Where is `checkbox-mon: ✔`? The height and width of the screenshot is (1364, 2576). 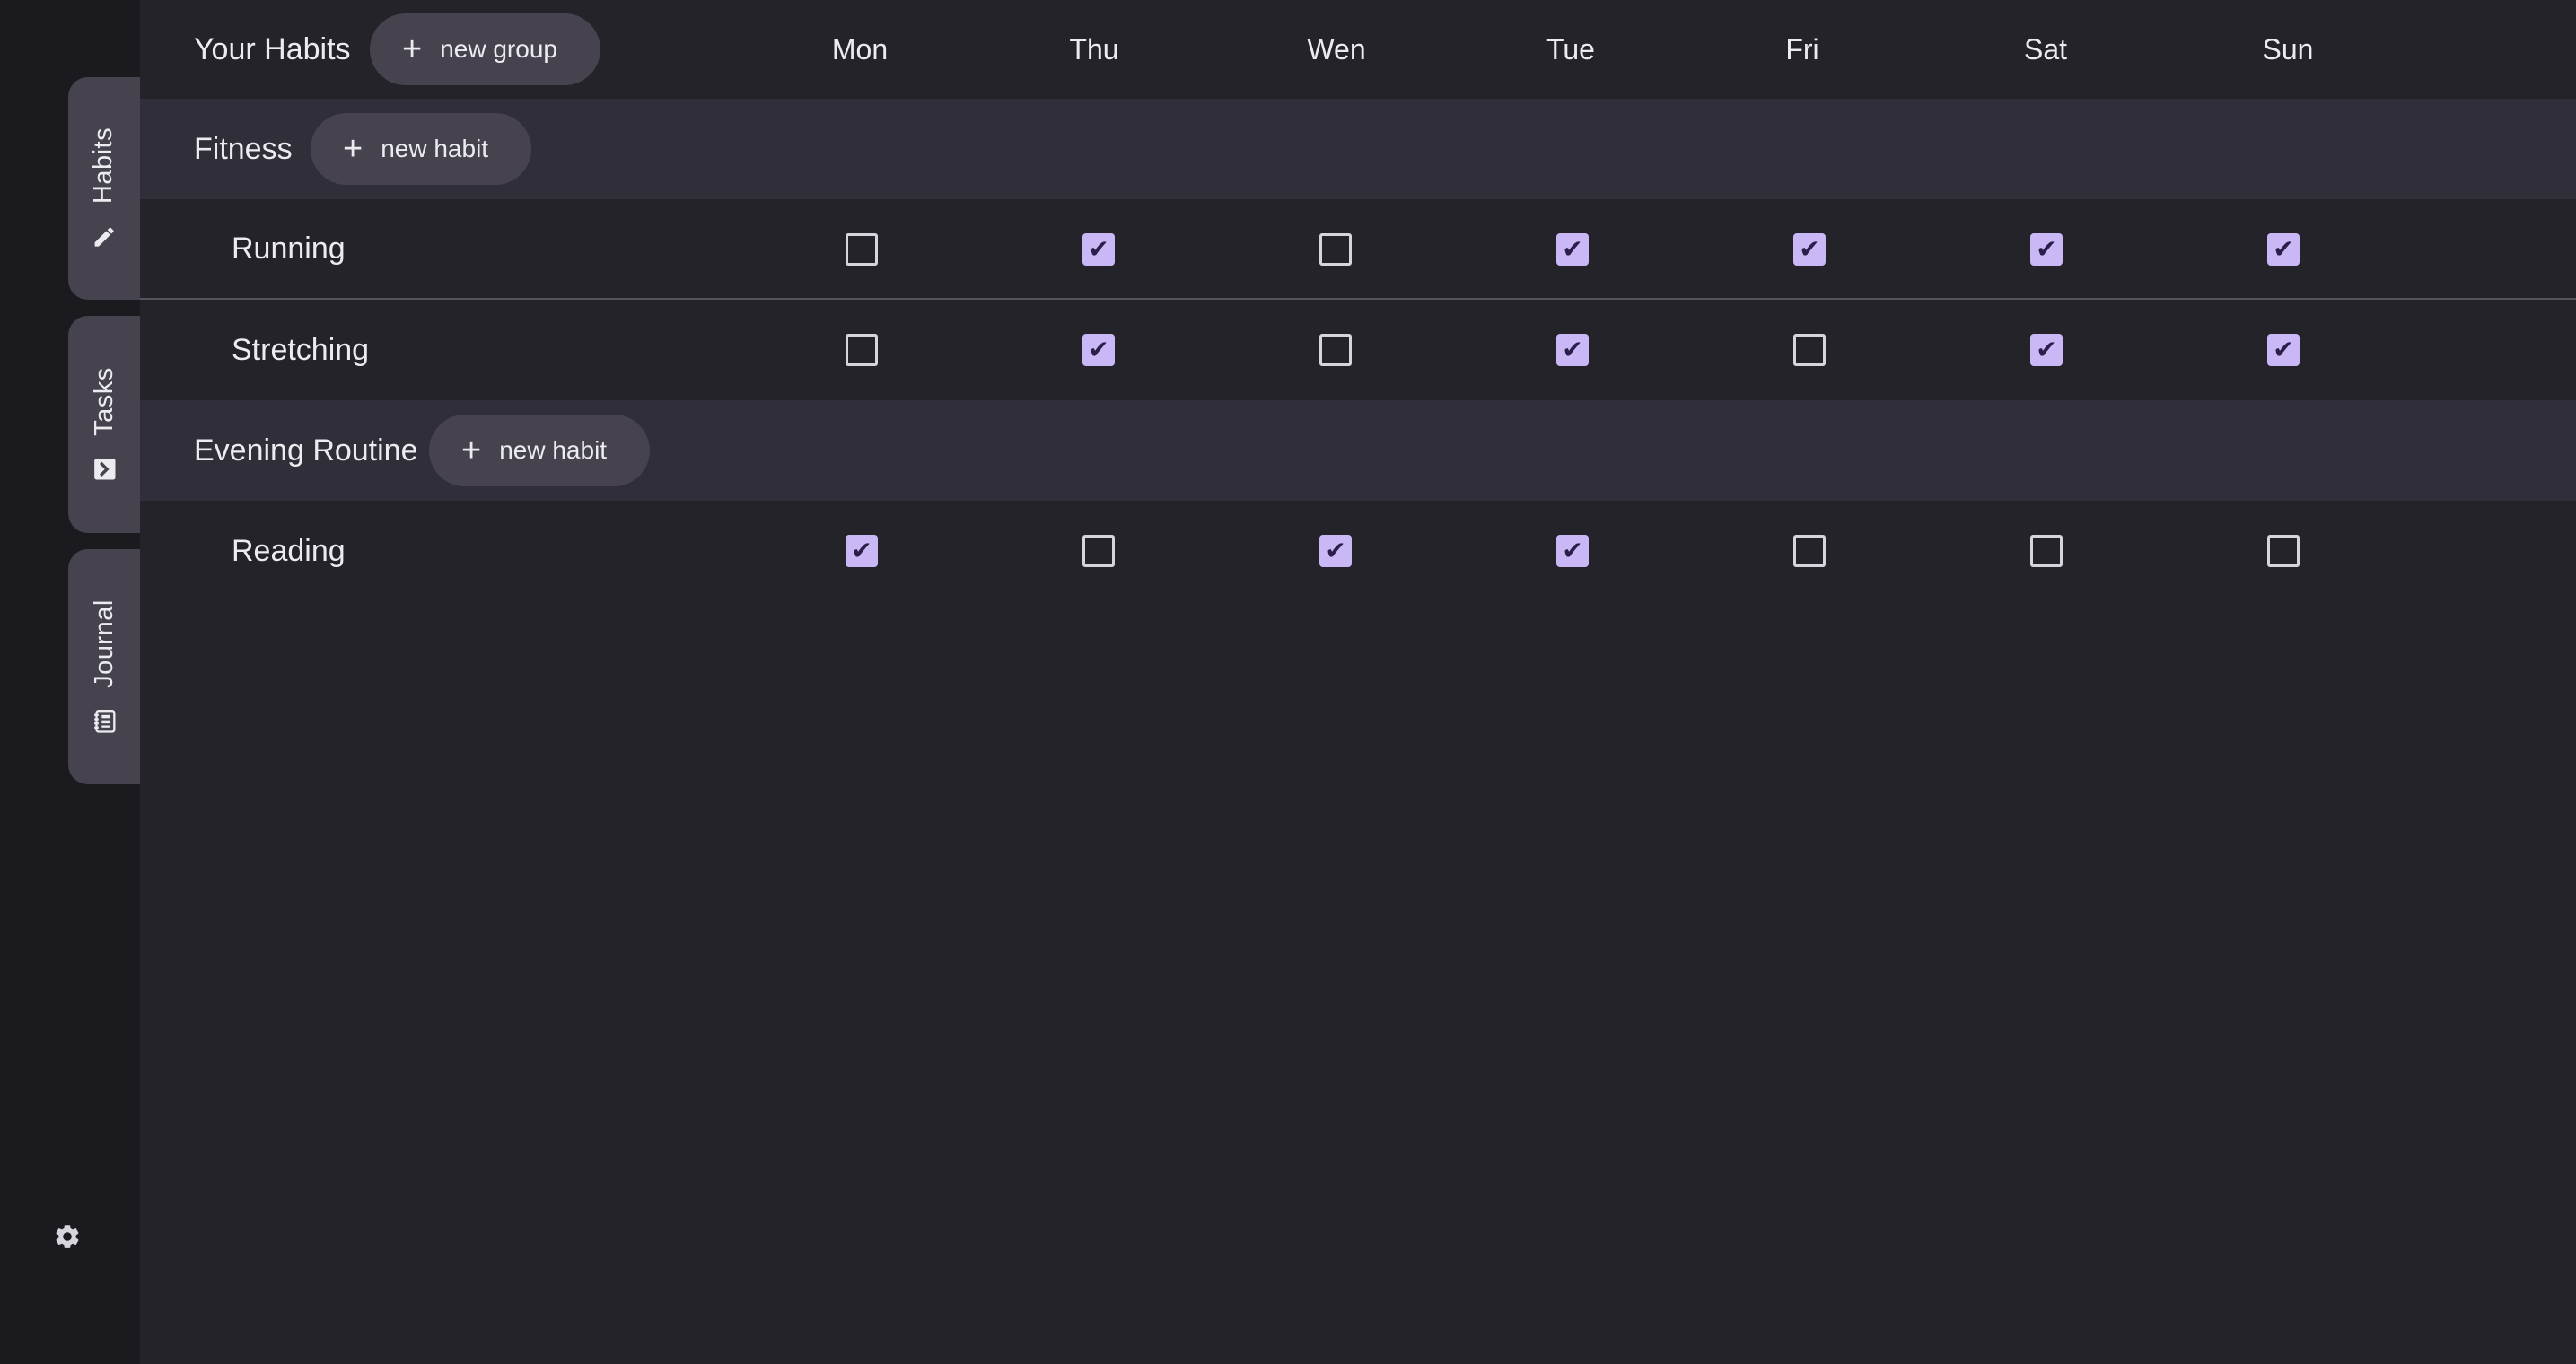
checkbox-mon: ✔ is located at coordinates (862, 551).